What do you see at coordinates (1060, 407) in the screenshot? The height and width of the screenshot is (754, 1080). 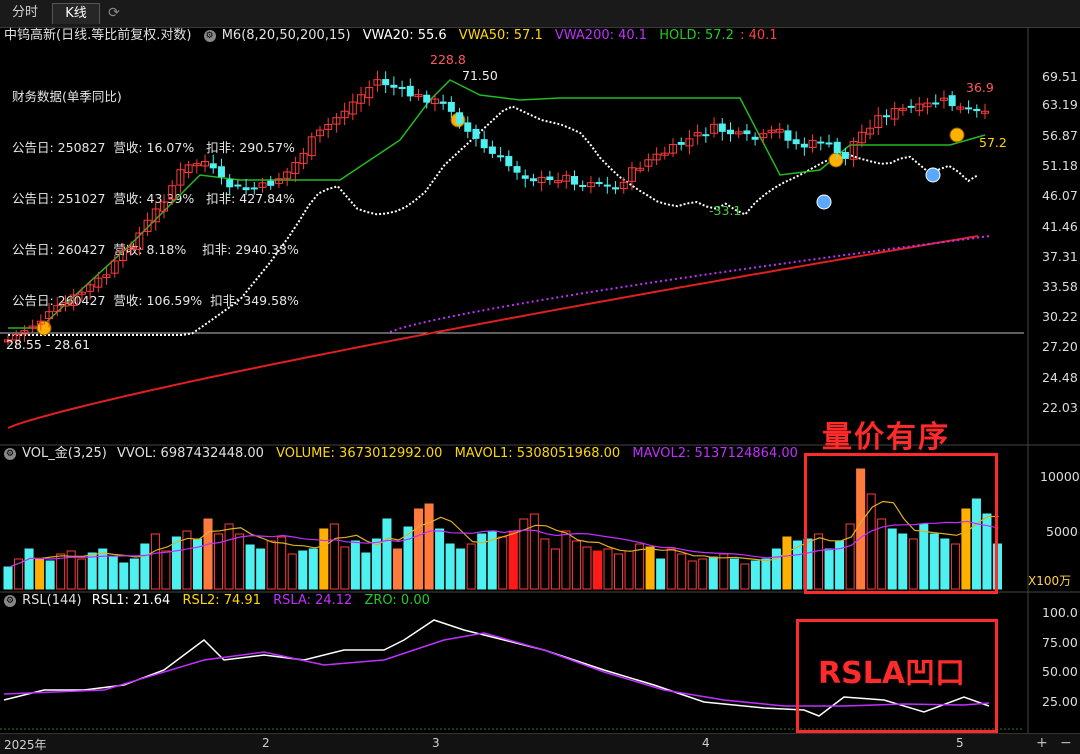 I see `price-tick: 22.03` at bounding box center [1060, 407].